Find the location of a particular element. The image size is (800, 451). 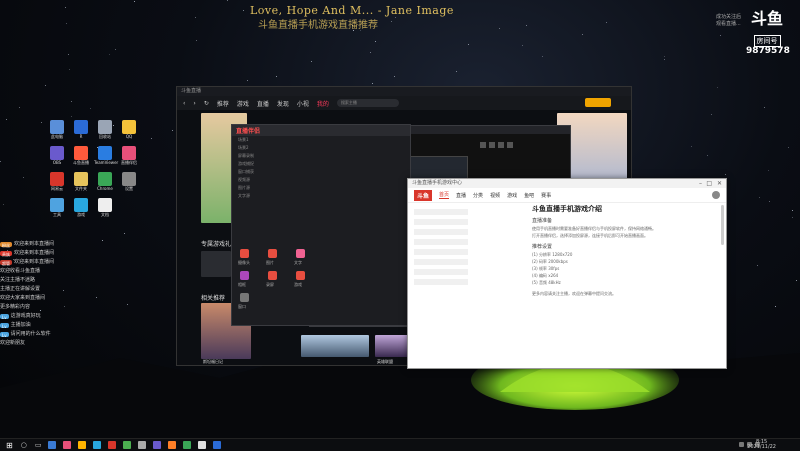

settings-line: (2) 码率 2000kbps is located at coordinates (550, 261).